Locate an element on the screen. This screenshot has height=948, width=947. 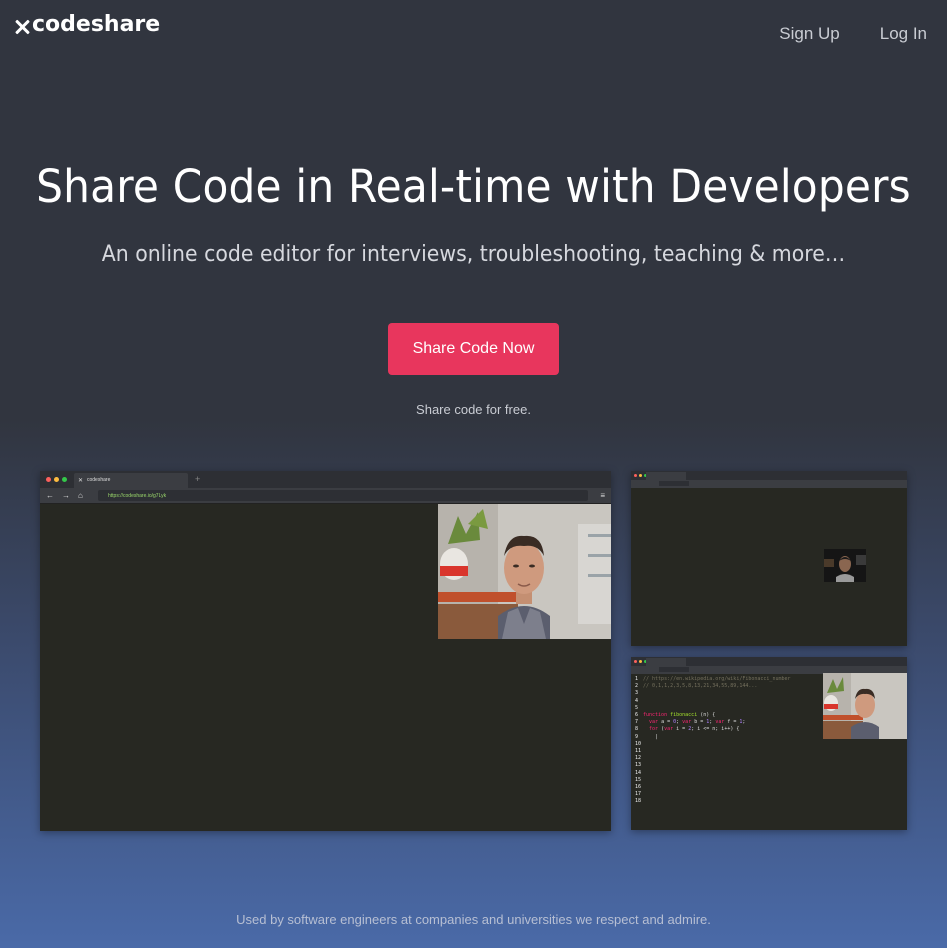
free-note: Share code for free. is located at coordinates (473, 409).